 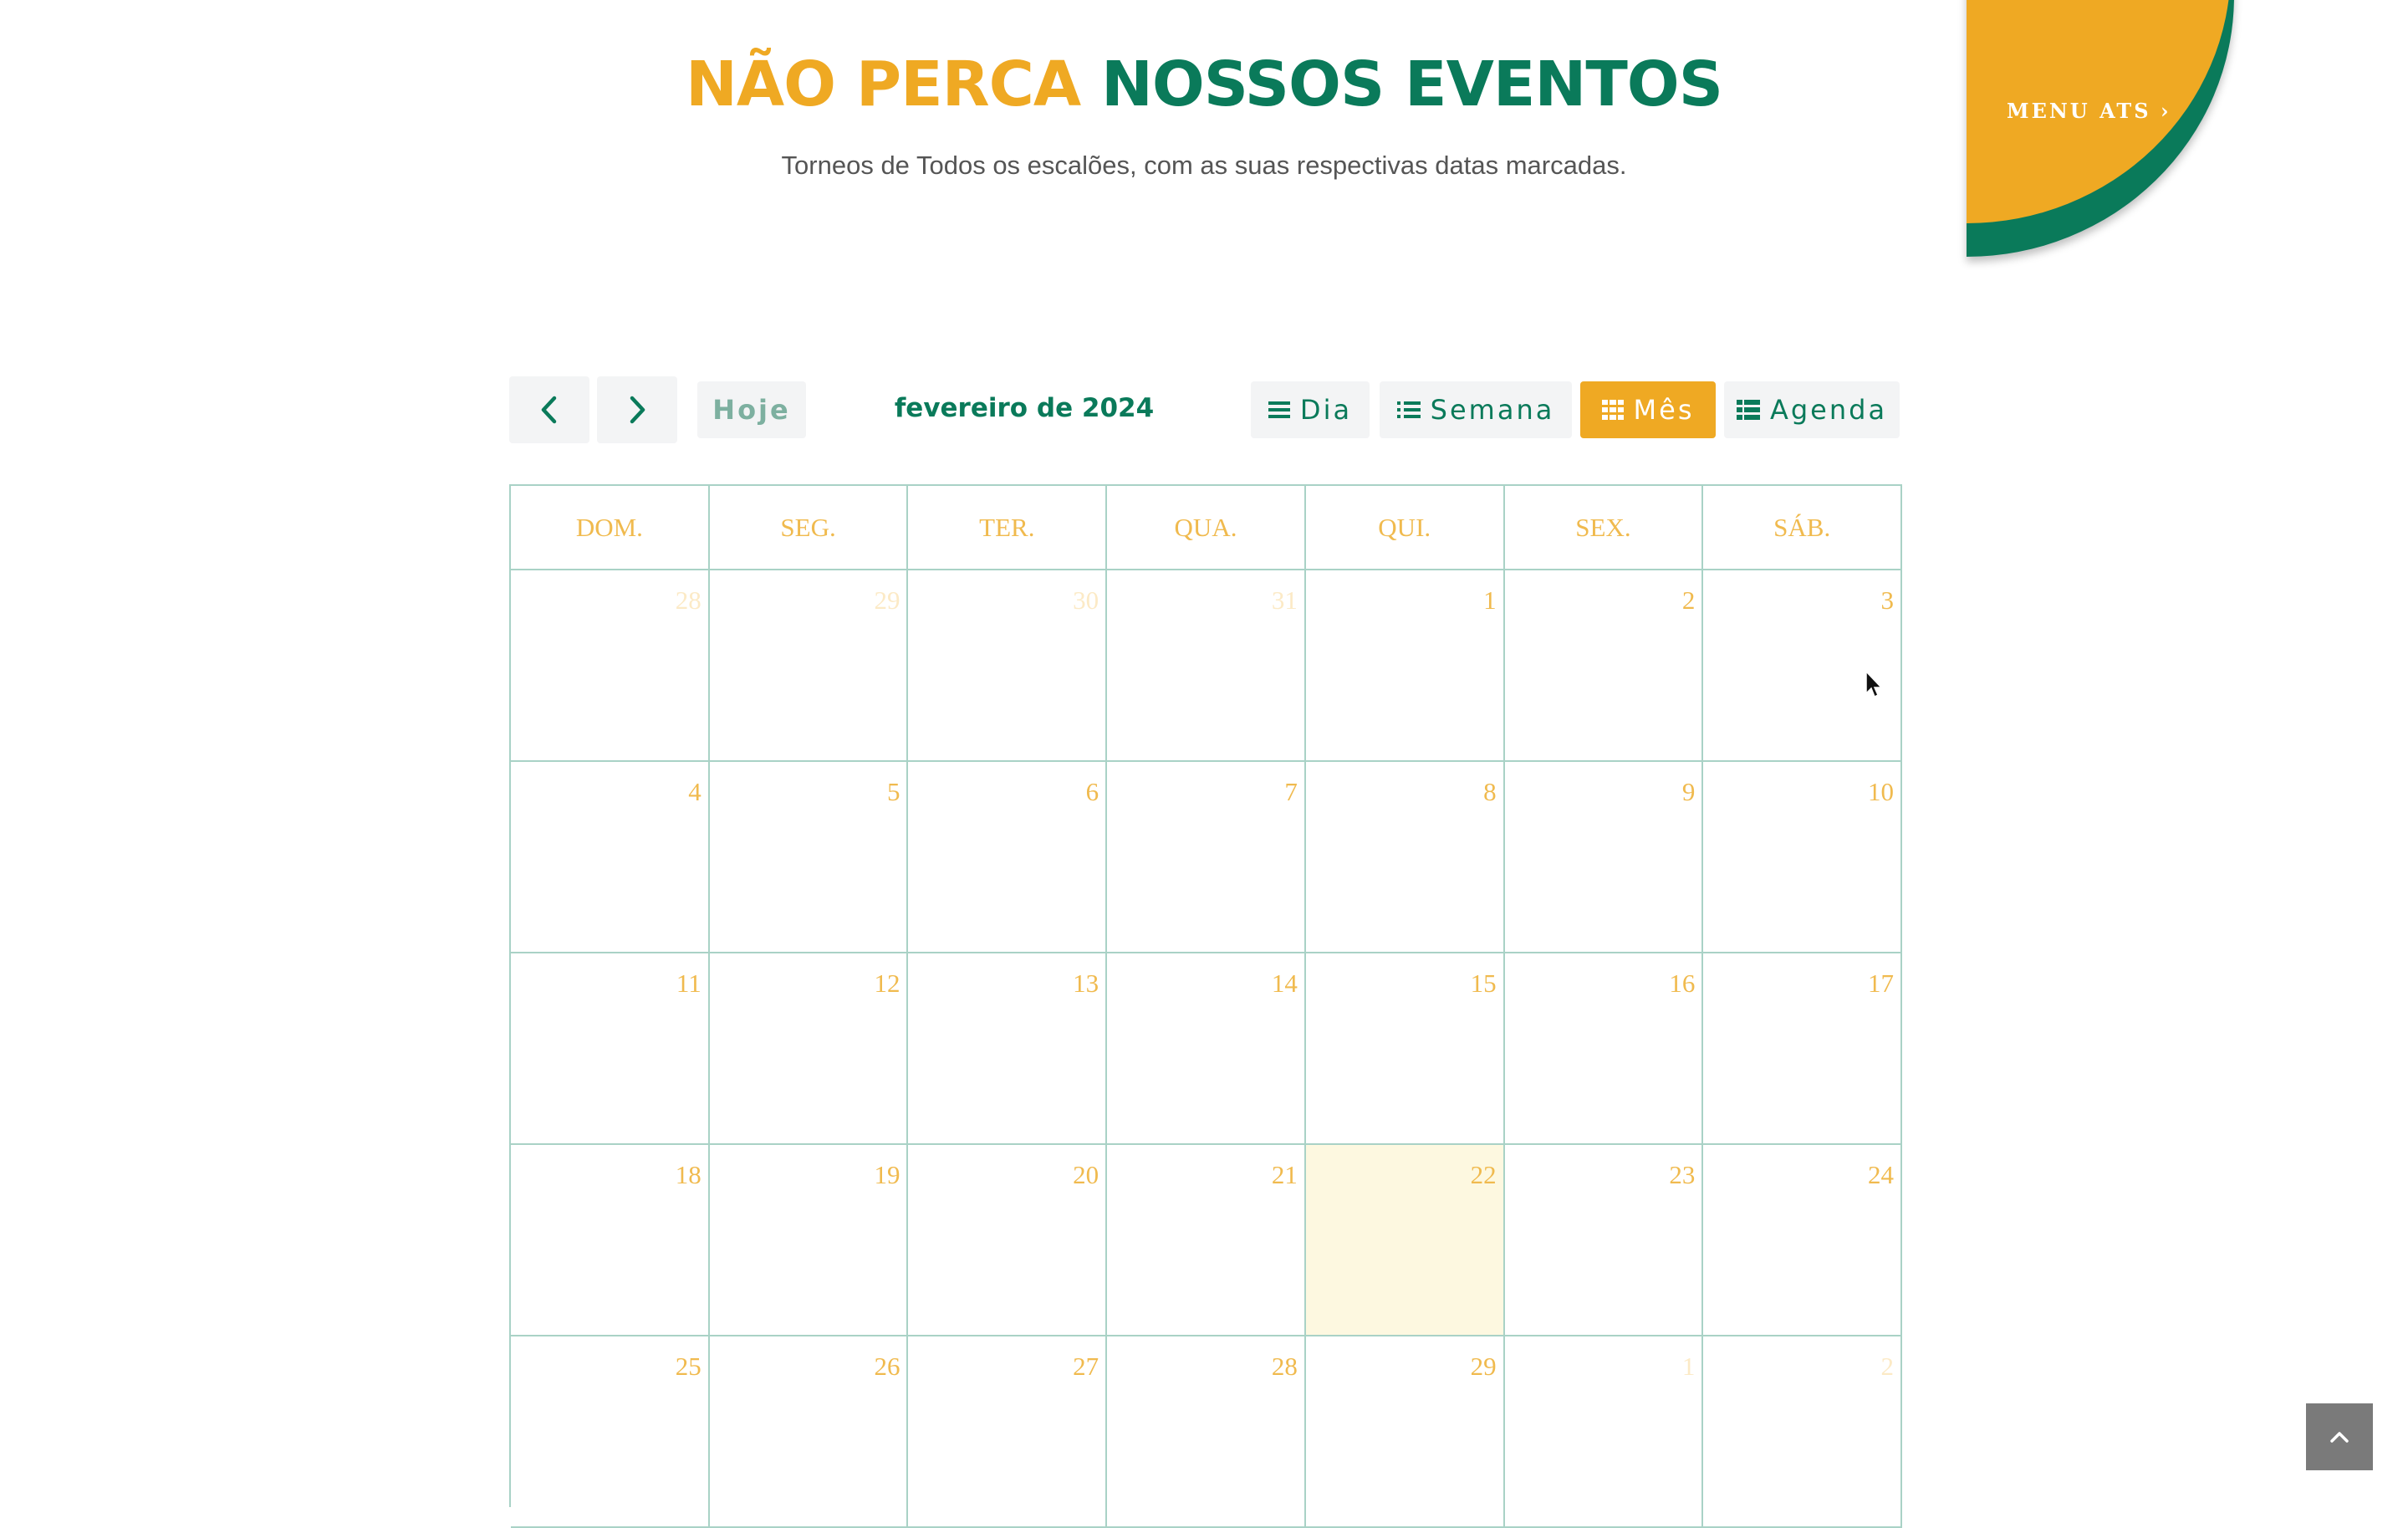 I want to click on day-cell: 11, so click(x=611, y=1049).